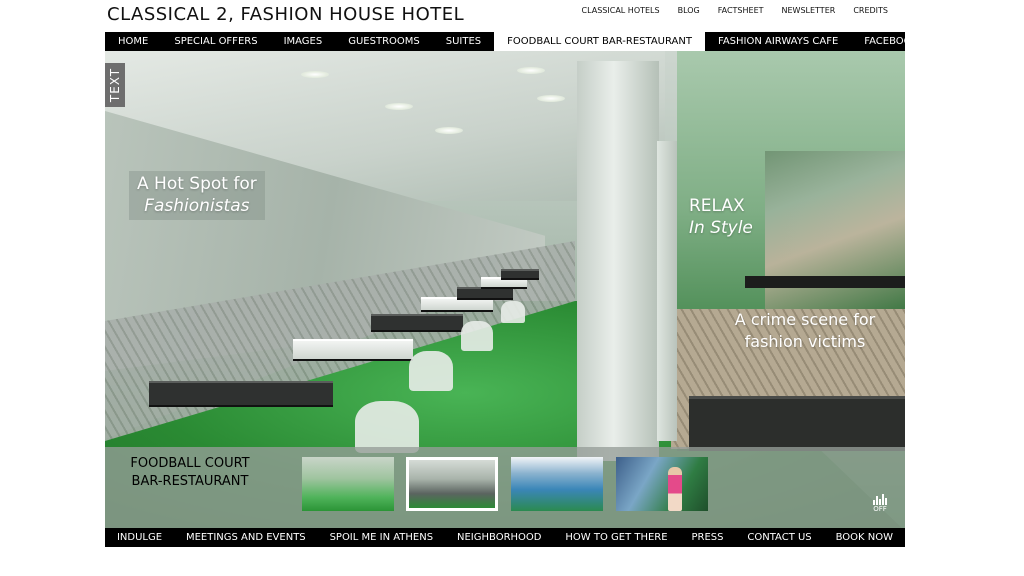 The height and width of the screenshot is (576, 1024). Describe the element at coordinates (717, 206) in the screenshot. I see `caption-relax-line1: RELAX` at that location.